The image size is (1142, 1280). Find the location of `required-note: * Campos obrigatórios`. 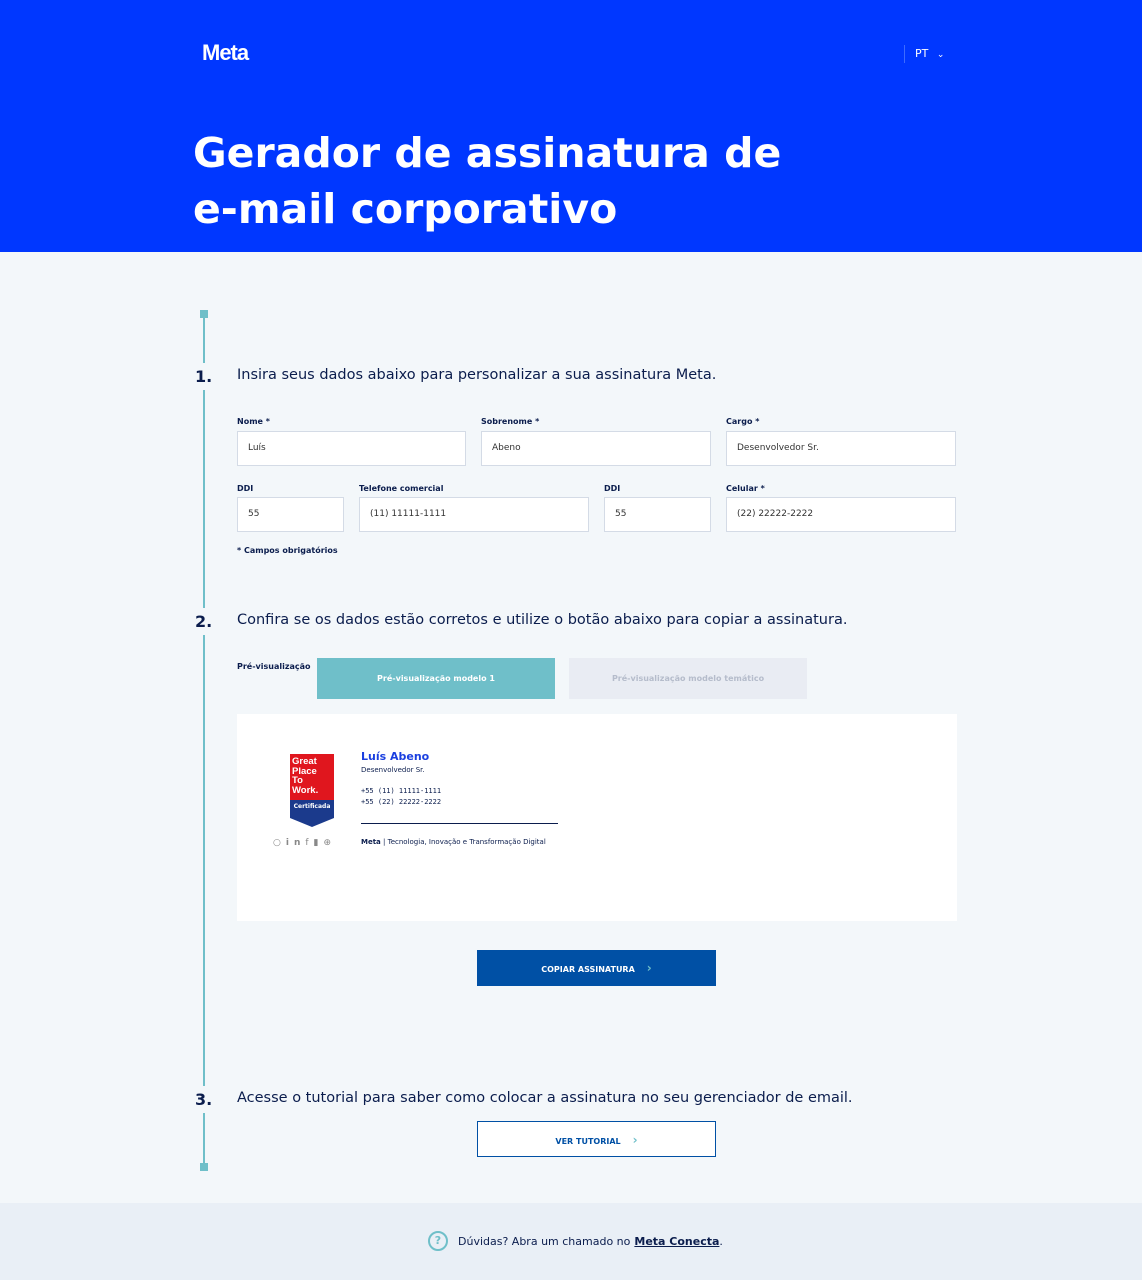

required-note: * Campos obrigatórios is located at coordinates (287, 550).